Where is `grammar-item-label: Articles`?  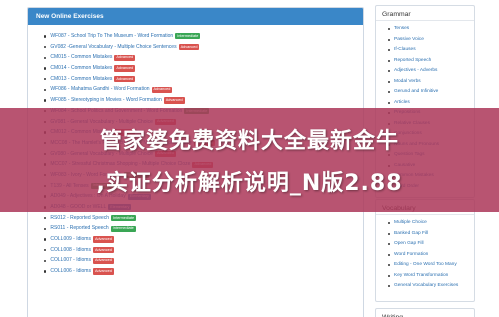 grammar-item-label: Articles is located at coordinates (402, 102).